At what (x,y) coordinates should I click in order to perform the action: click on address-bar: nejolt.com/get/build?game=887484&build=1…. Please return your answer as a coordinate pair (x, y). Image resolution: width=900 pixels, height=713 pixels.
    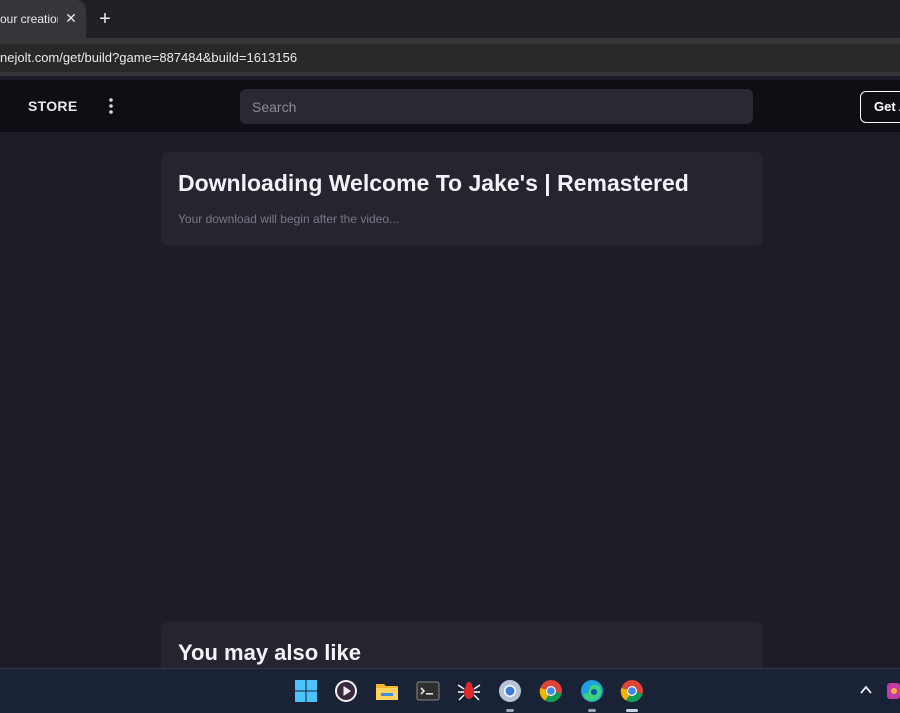
    Looking at the image, I should click on (450, 58).